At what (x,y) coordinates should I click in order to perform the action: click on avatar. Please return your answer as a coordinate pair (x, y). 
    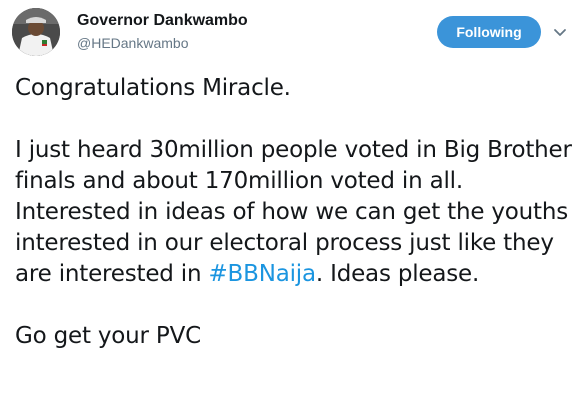
    Looking at the image, I should click on (36, 32).